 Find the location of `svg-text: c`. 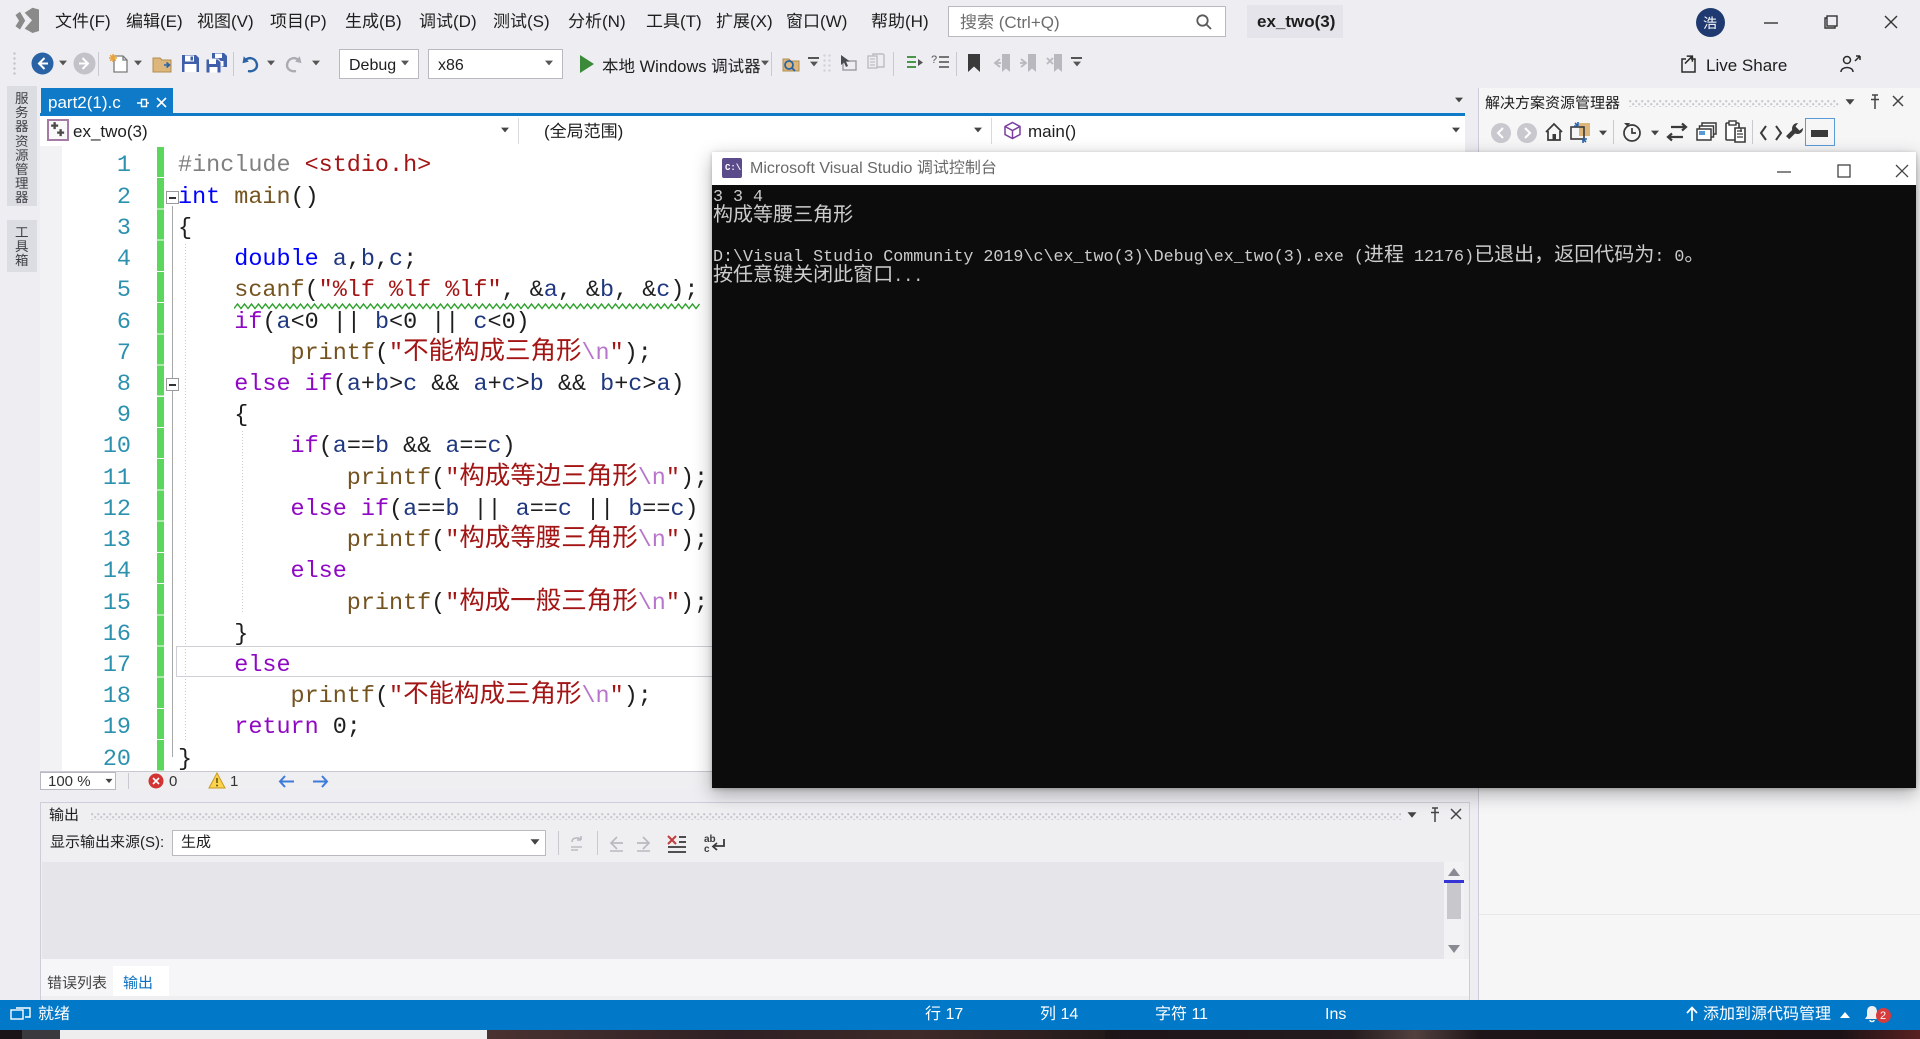

svg-text: c is located at coordinates (707, 849).